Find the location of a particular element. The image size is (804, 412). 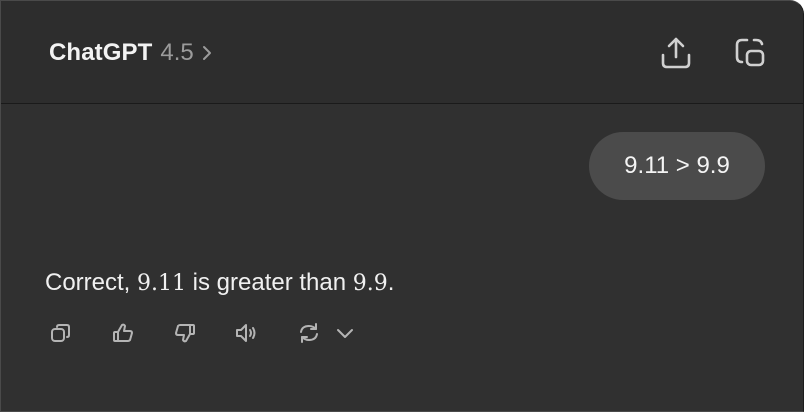

regenerate-button is located at coordinates (309, 333).